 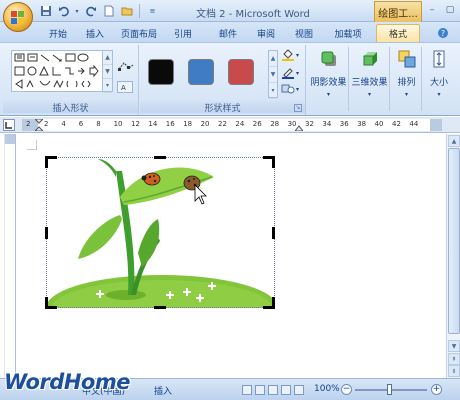 I want to click on new-document-icon, so click(x=108, y=11).